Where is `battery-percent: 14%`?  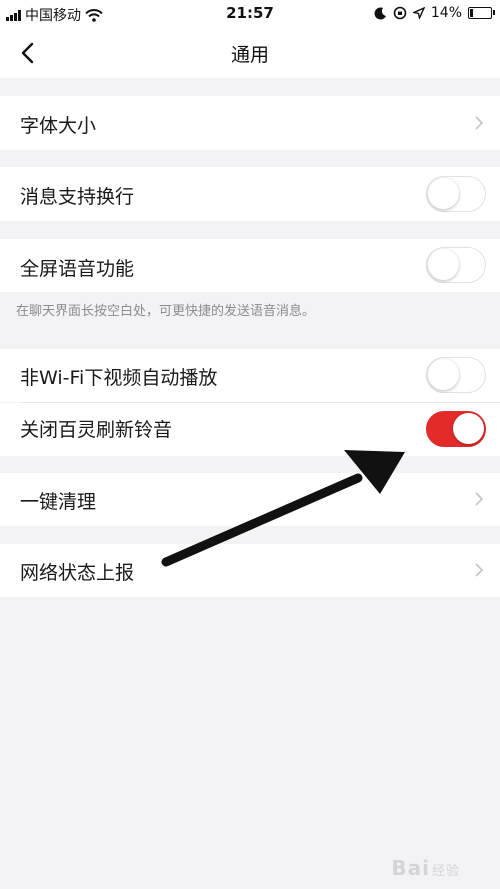 battery-percent: 14% is located at coordinates (446, 13).